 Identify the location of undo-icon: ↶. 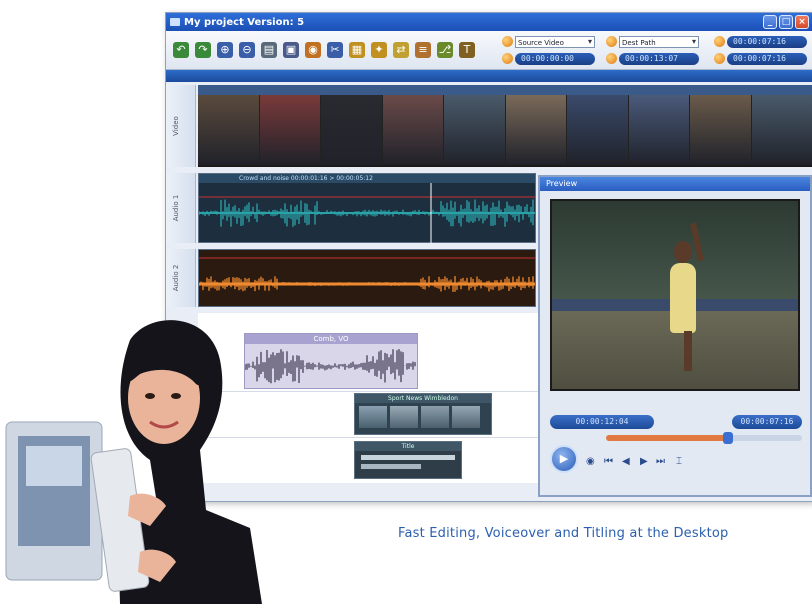
(181, 50).